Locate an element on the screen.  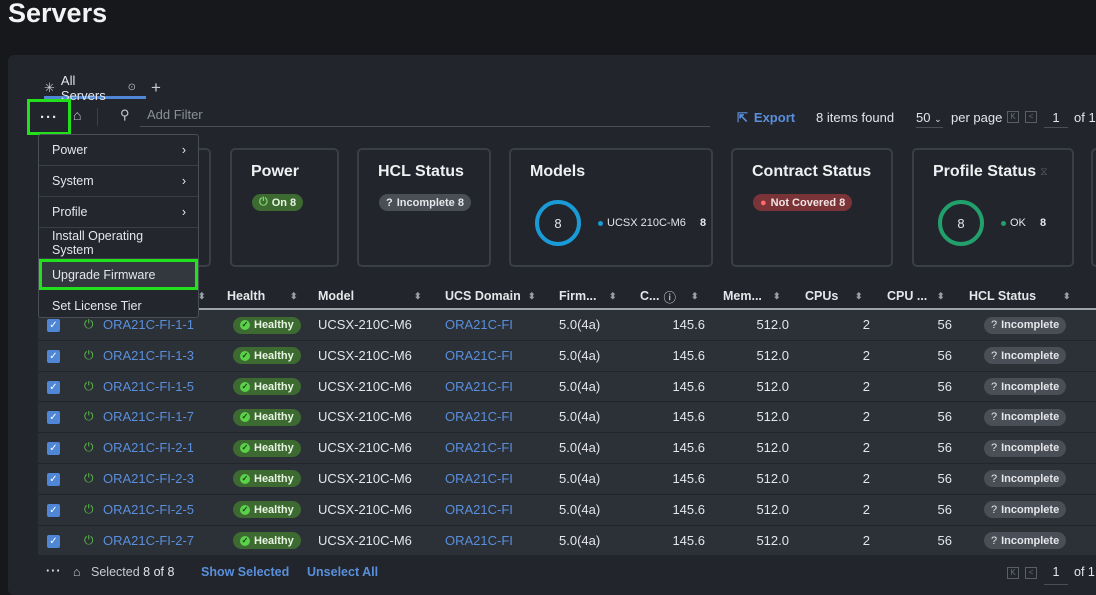
column-header: Model is located at coordinates (336, 296).